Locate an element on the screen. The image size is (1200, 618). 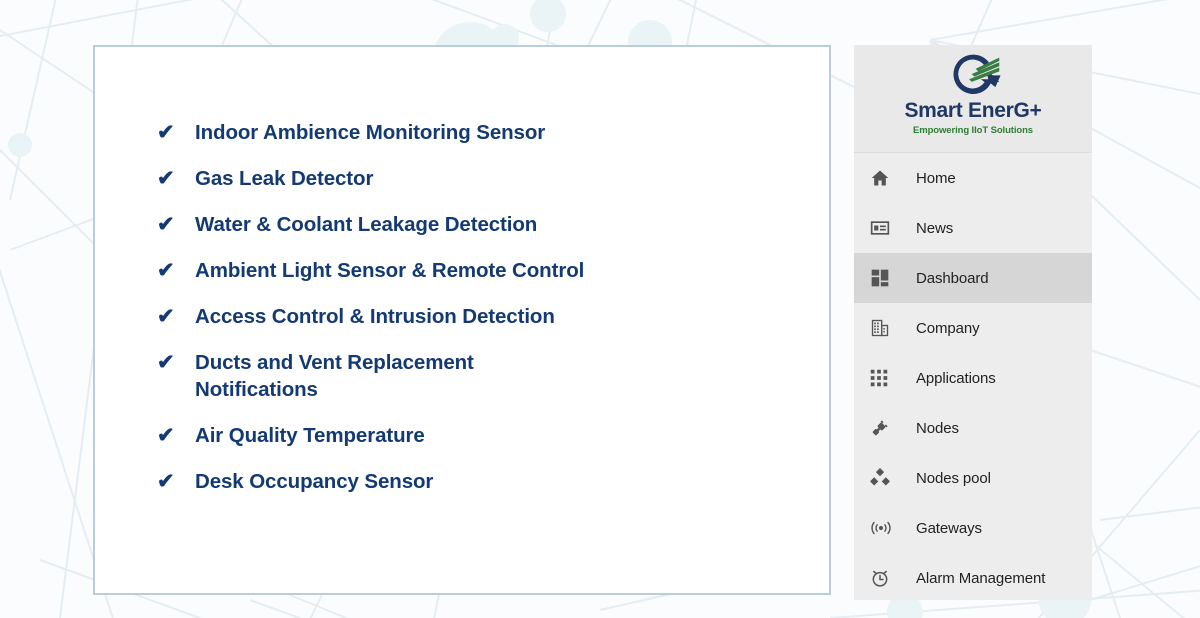
sidebar-item-label: Gateways is located at coordinates (949, 528).